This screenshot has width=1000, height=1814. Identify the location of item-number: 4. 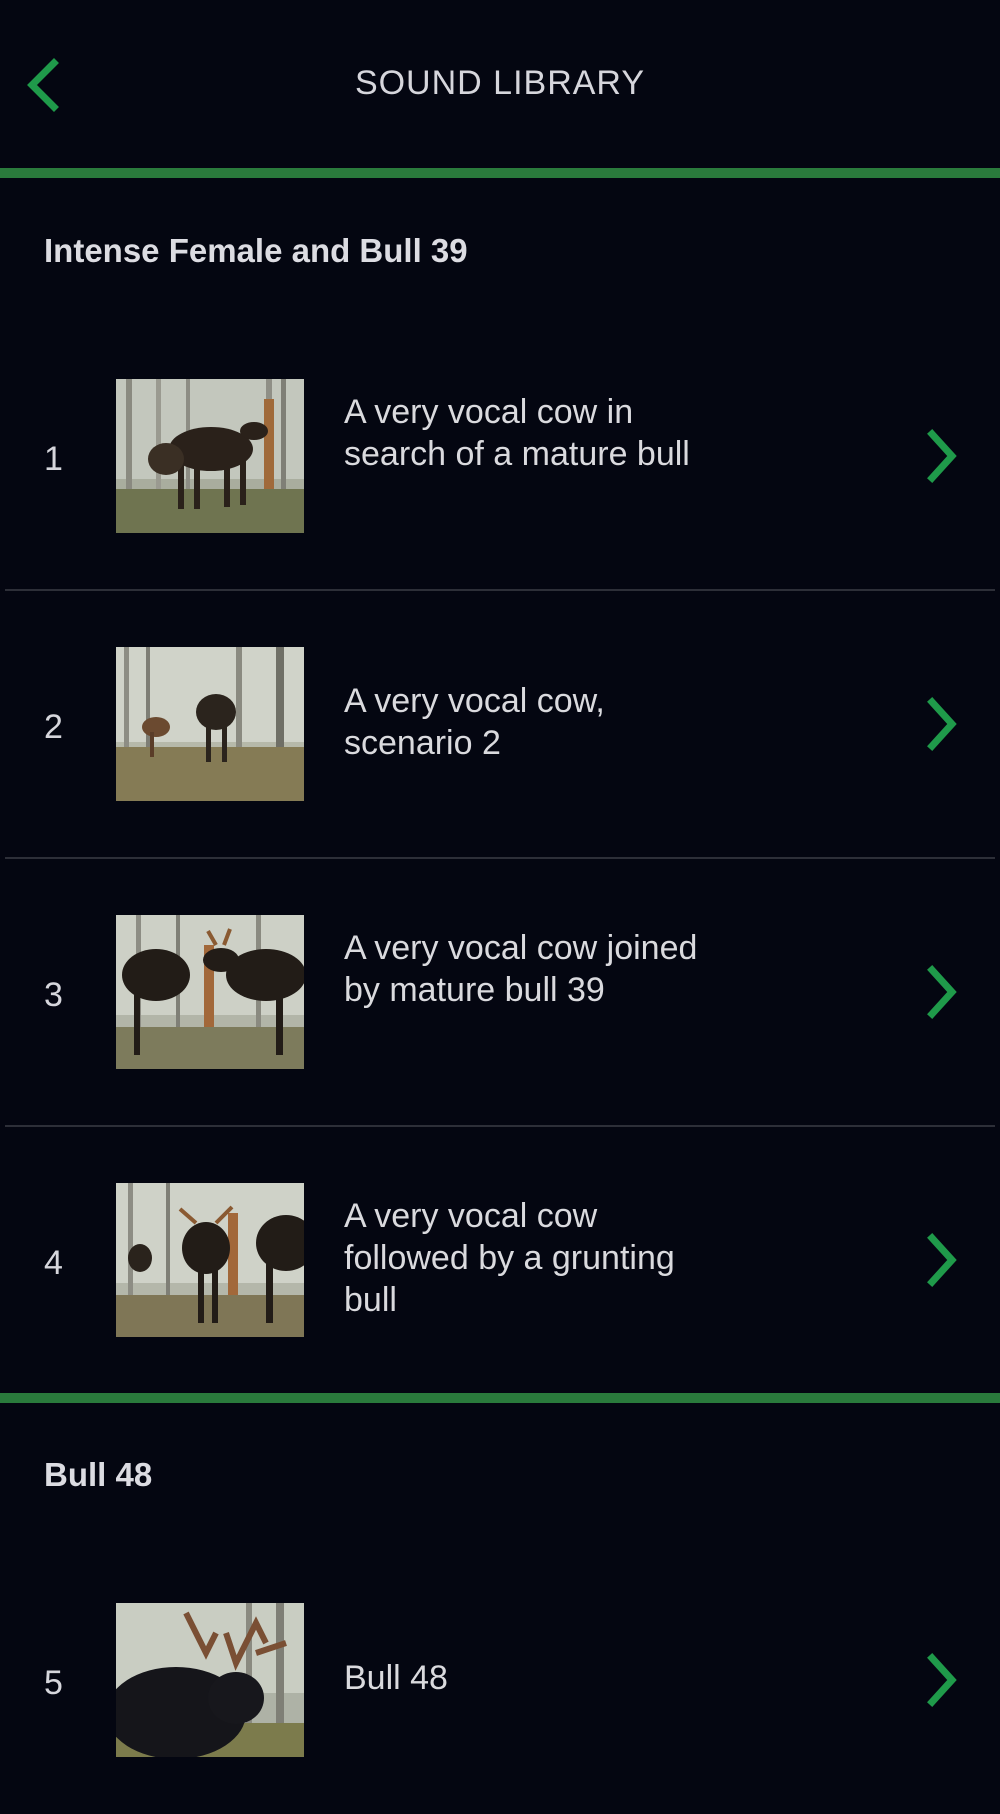
(53, 1263).